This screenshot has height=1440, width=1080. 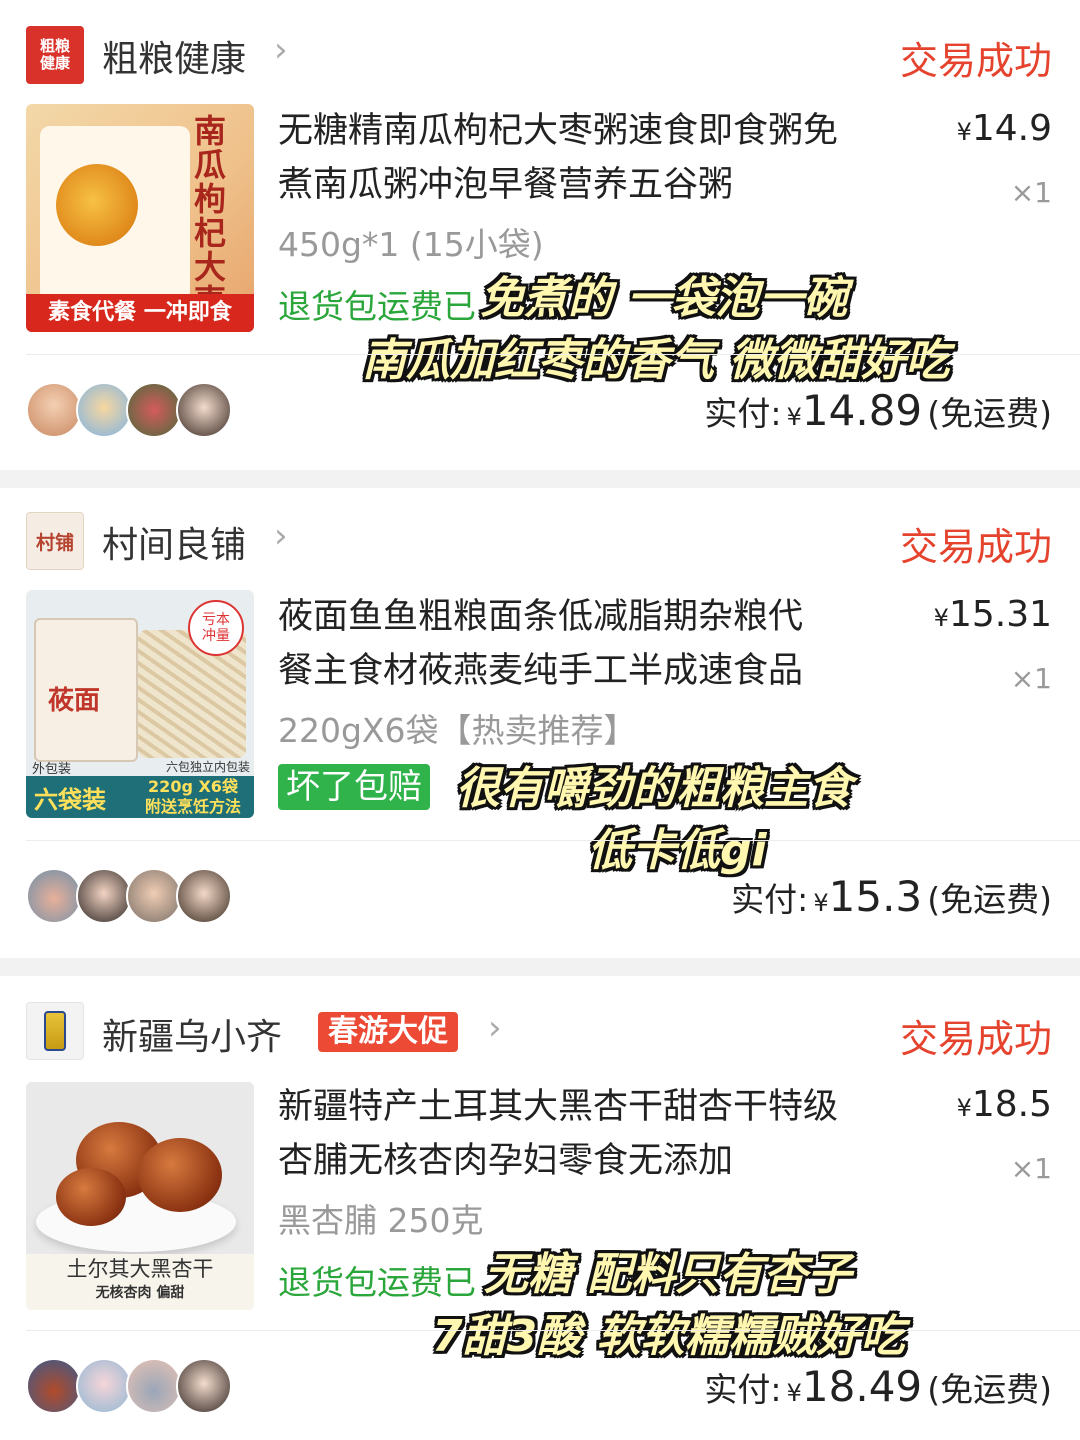 I want to click on price-value: 14.9, so click(x=1011, y=128).